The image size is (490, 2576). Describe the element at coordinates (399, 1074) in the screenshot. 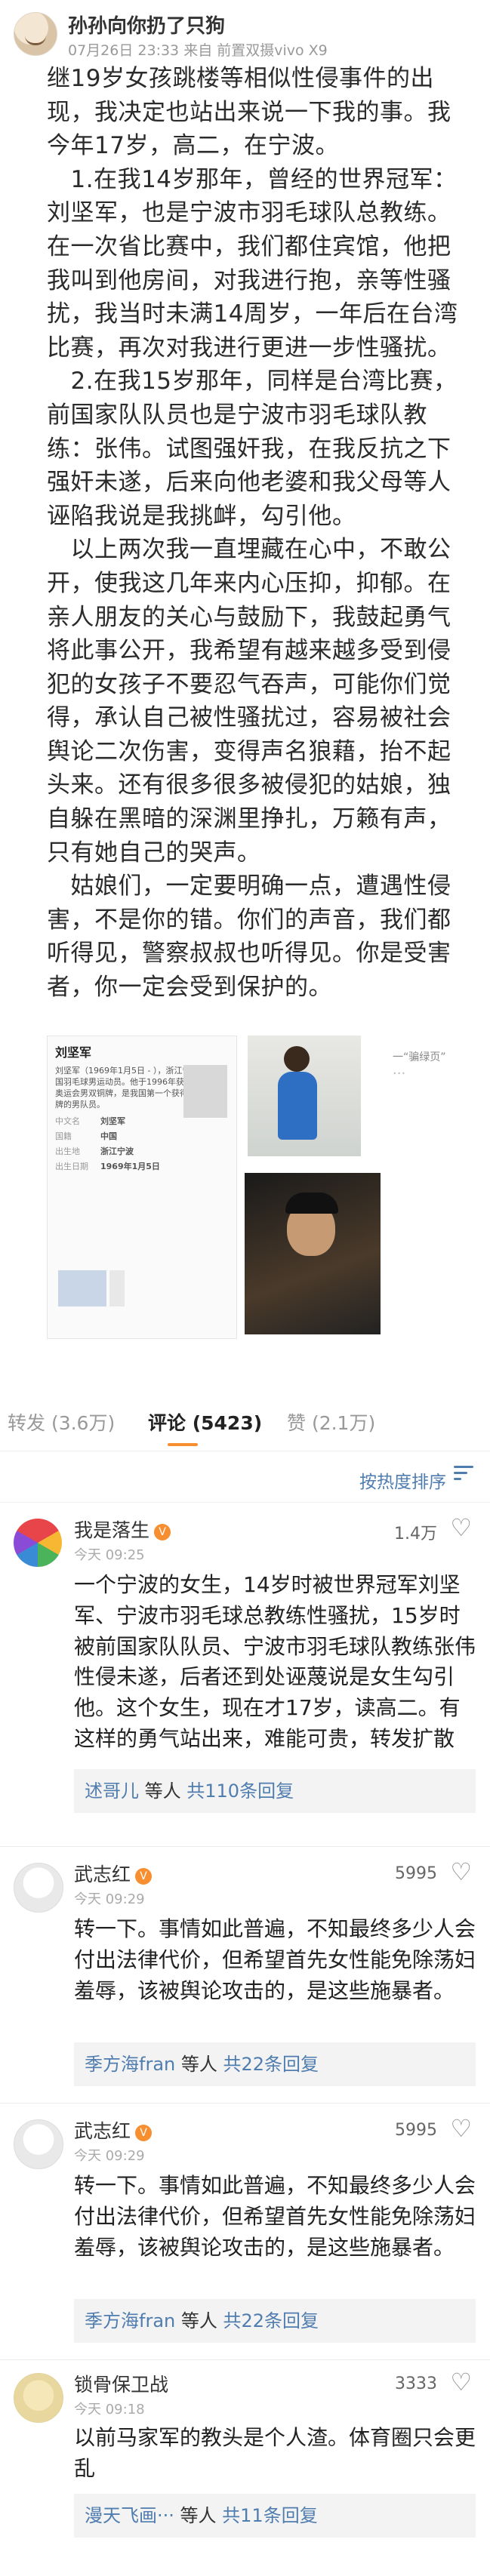

I see `more-dots: ···` at that location.